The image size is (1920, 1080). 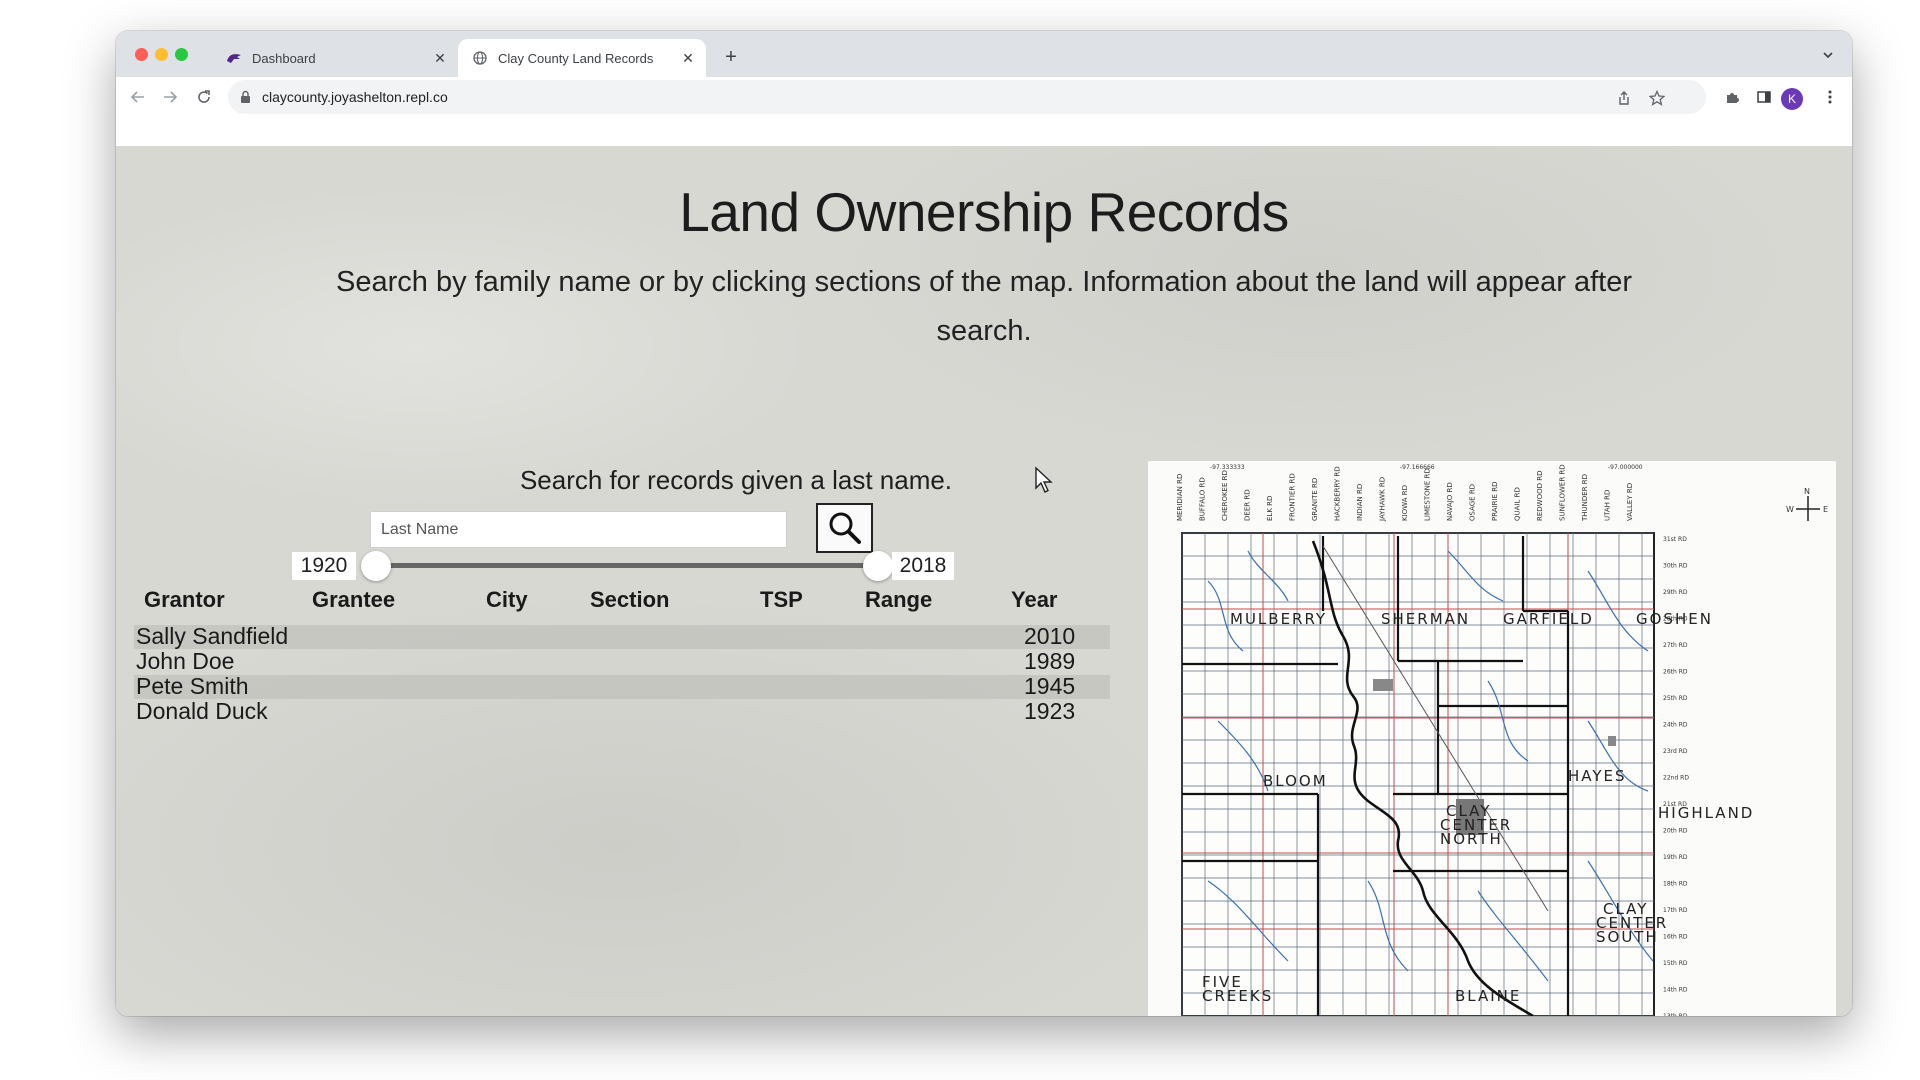 What do you see at coordinates (192, 686) in the screenshot?
I see `record-name: Pete Smith` at bounding box center [192, 686].